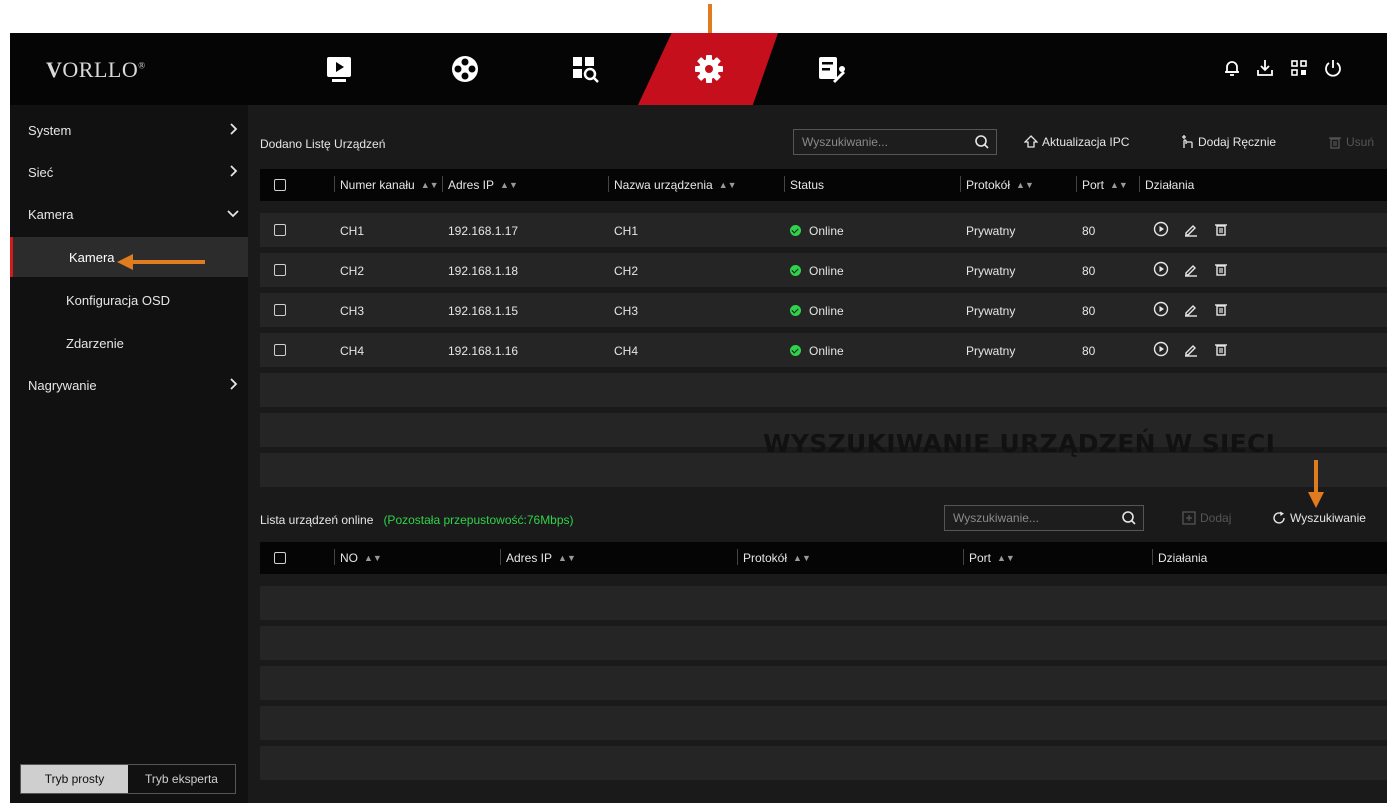 The image size is (1387, 803). Describe the element at coordinates (1076, 142) in the screenshot. I see `update-ipc-button: Aktualizacja IPC` at that location.